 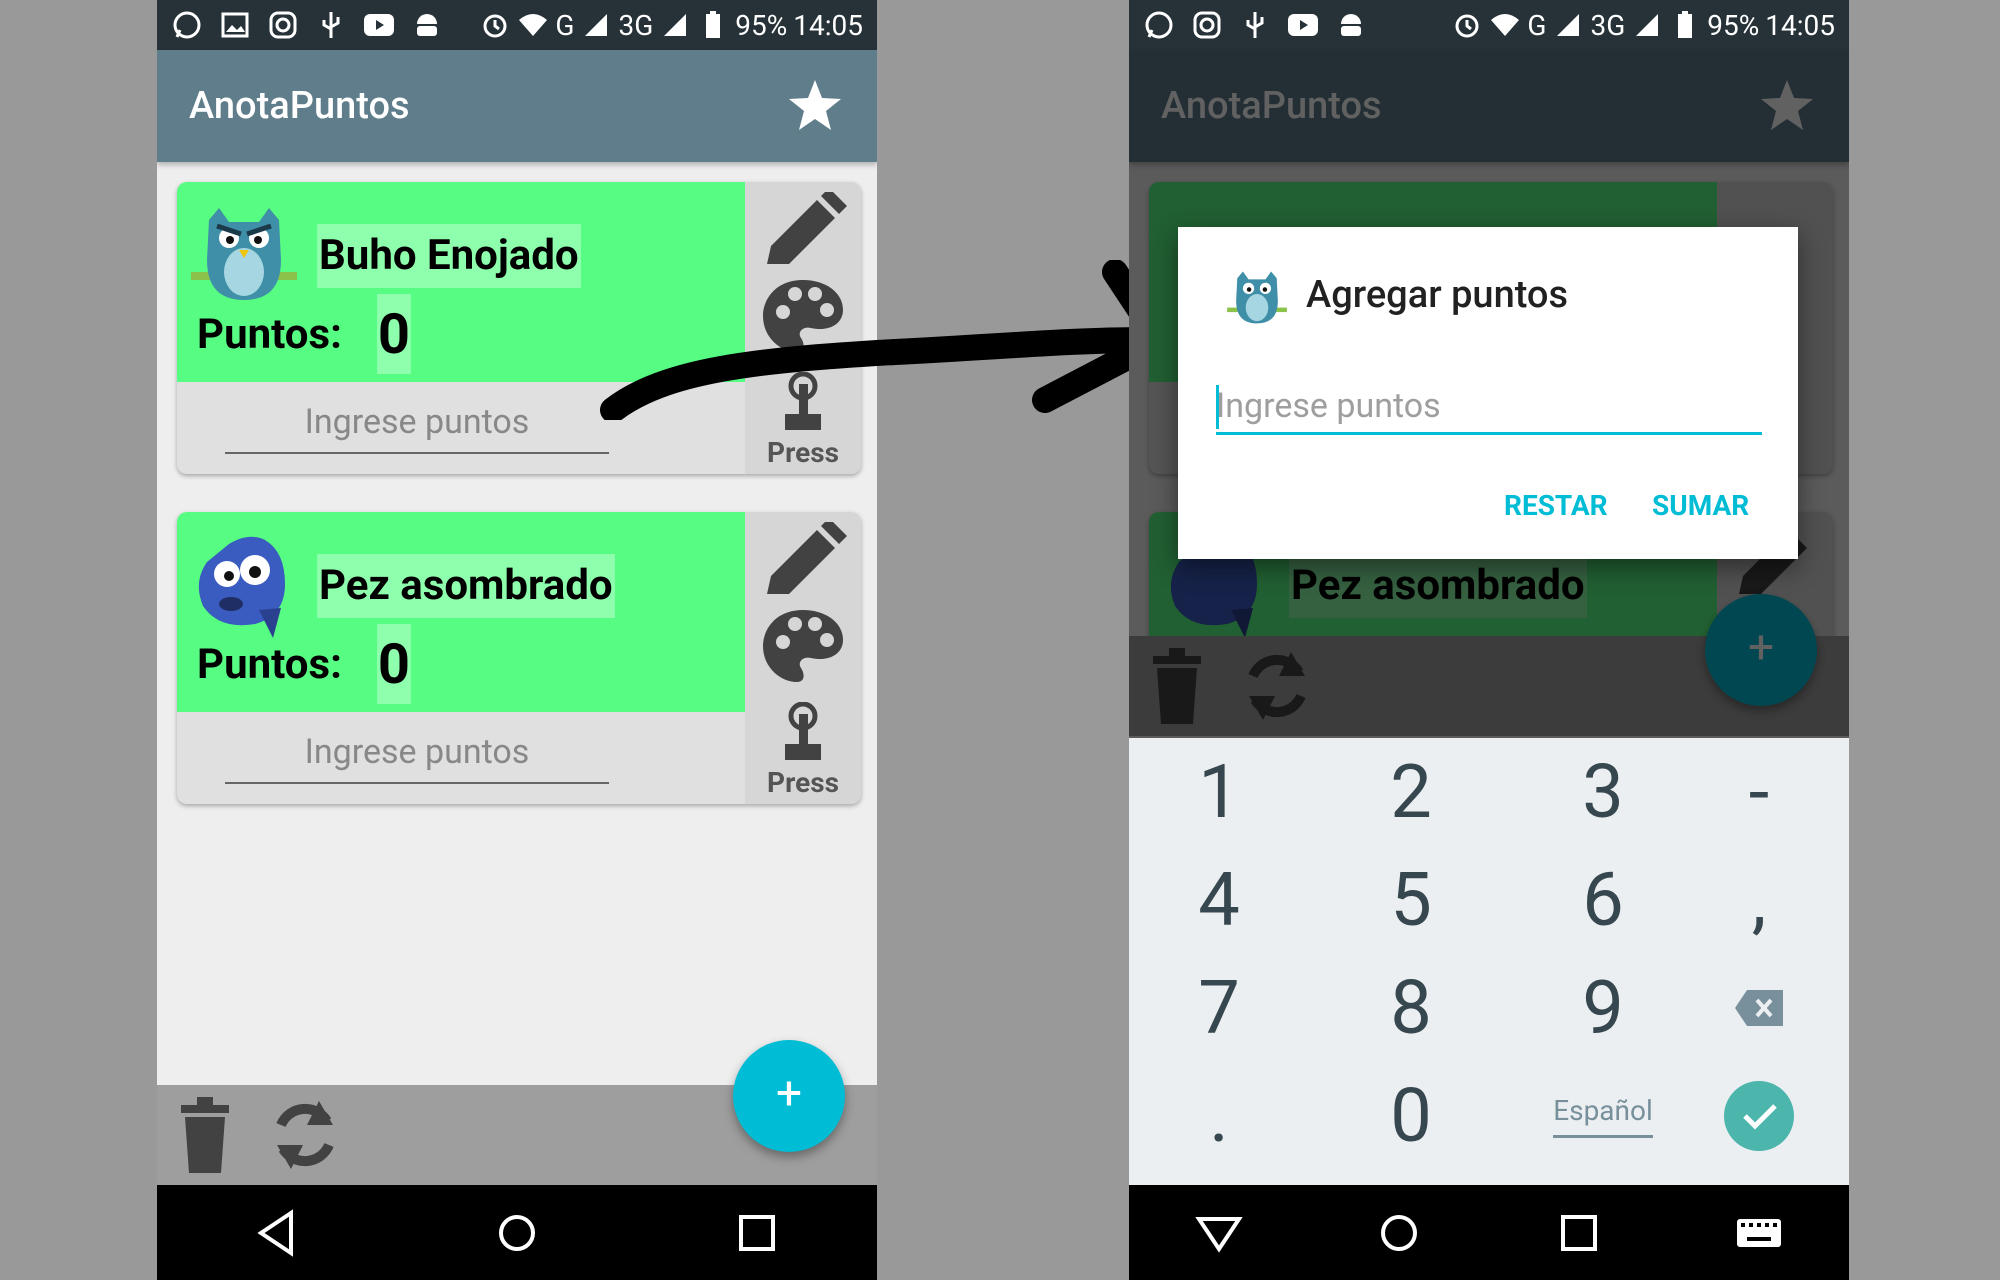 What do you see at coordinates (1217, 407) in the screenshot?
I see `text-caret` at bounding box center [1217, 407].